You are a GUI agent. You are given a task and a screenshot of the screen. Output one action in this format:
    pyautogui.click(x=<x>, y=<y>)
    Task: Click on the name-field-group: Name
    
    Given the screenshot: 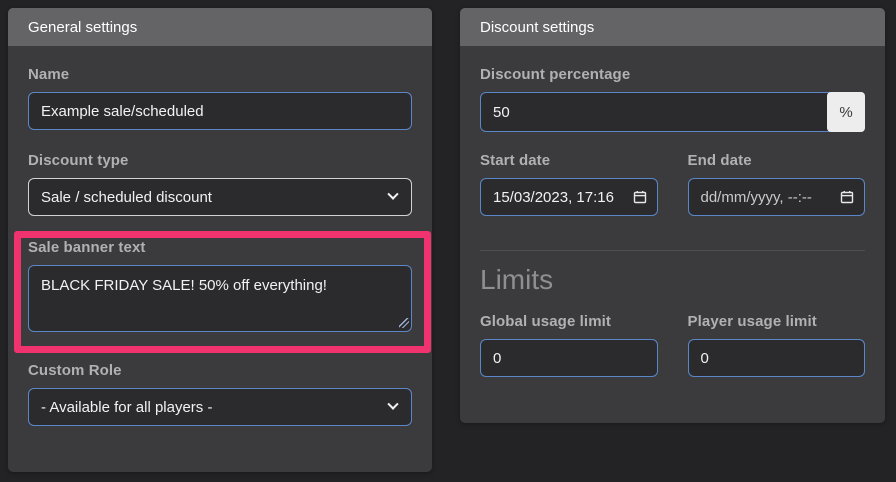 What is the action you would take?
    pyautogui.click(x=220, y=98)
    